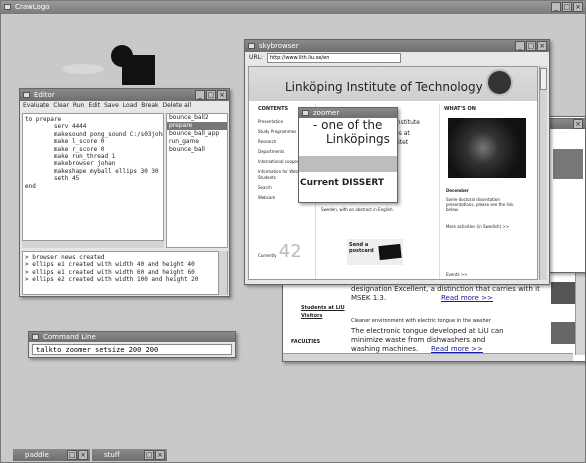 Image resolution: width=586 pixels, height=463 pixels. Describe the element at coordinates (111, 106) in the screenshot. I see `menu-save: Save` at that location.